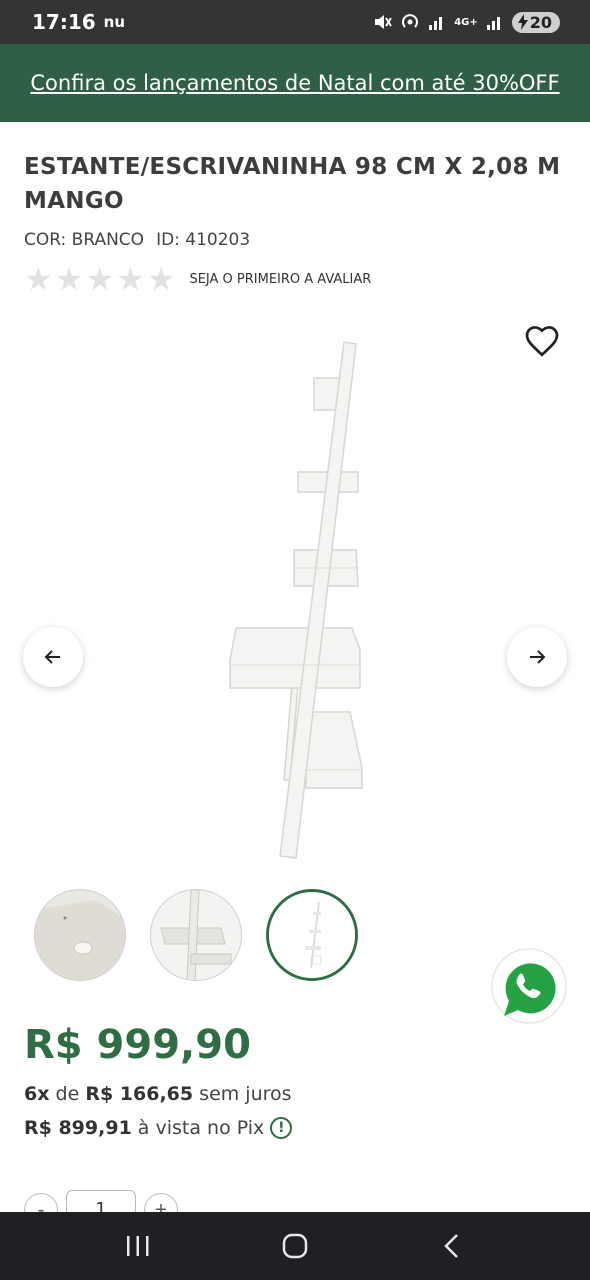 The width and height of the screenshot is (590, 1280). I want to click on whatsapp-icon, so click(529, 987).